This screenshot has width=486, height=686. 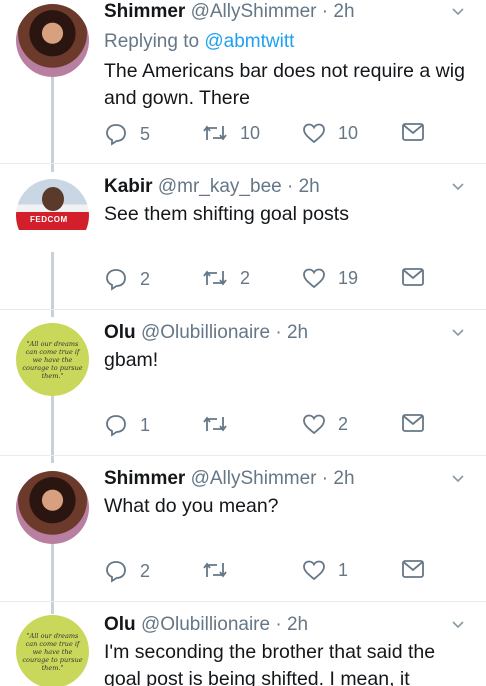 I want to click on tweet-text: gbam!, so click(x=131, y=360).